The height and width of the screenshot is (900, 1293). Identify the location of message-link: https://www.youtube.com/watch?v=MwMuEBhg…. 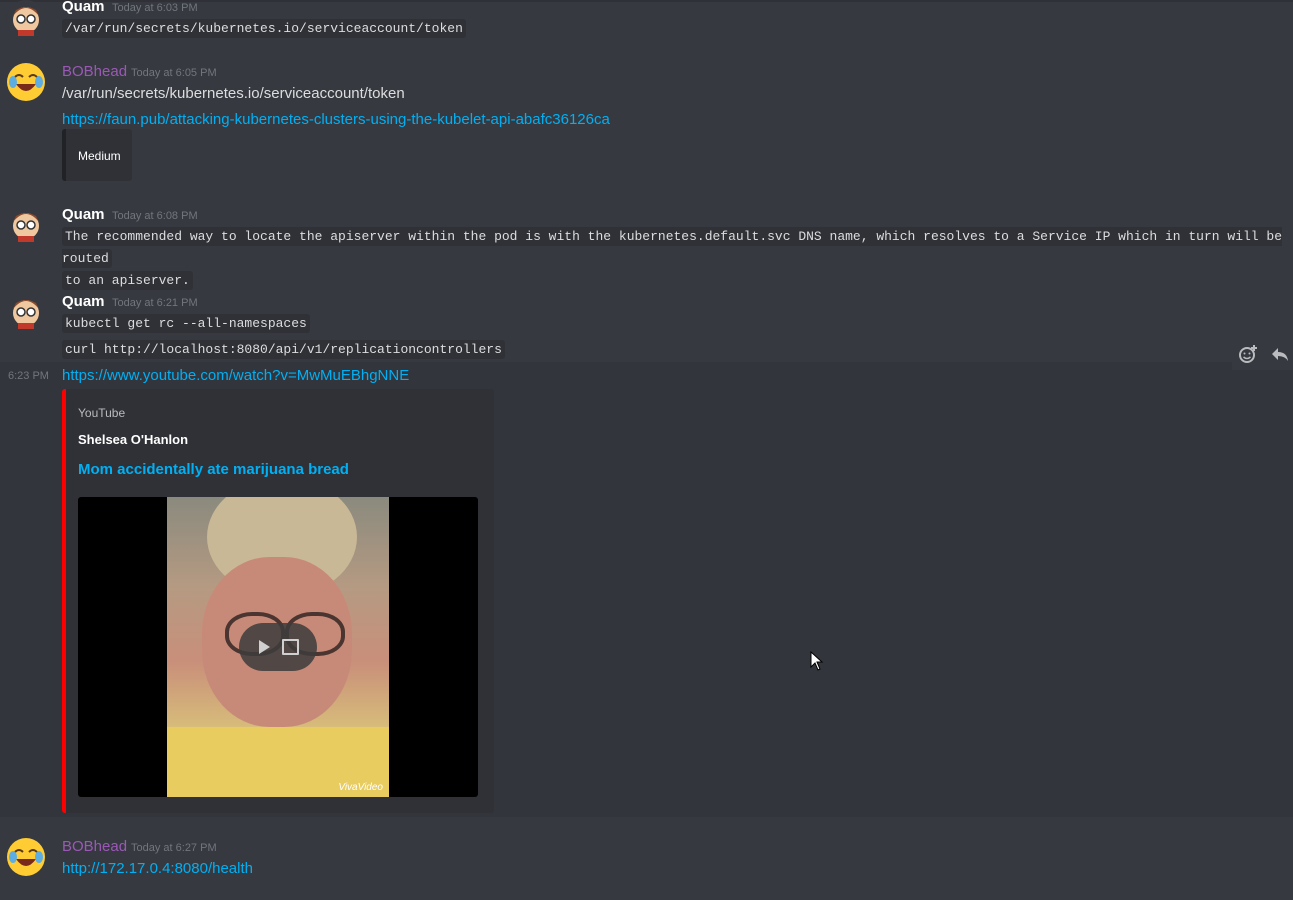
(235, 375).